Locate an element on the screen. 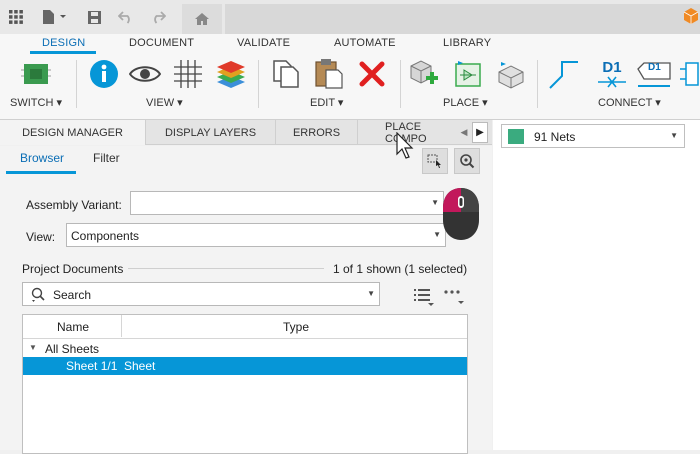 The width and height of the screenshot is (700, 454). home-tab is located at coordinates (202, 19).